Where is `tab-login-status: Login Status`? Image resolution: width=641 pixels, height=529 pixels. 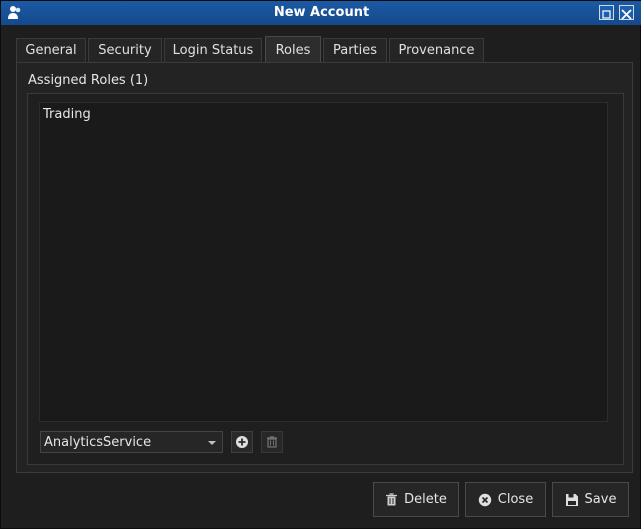 tab-login-status: Login Status is located at coordinates (213, 50).